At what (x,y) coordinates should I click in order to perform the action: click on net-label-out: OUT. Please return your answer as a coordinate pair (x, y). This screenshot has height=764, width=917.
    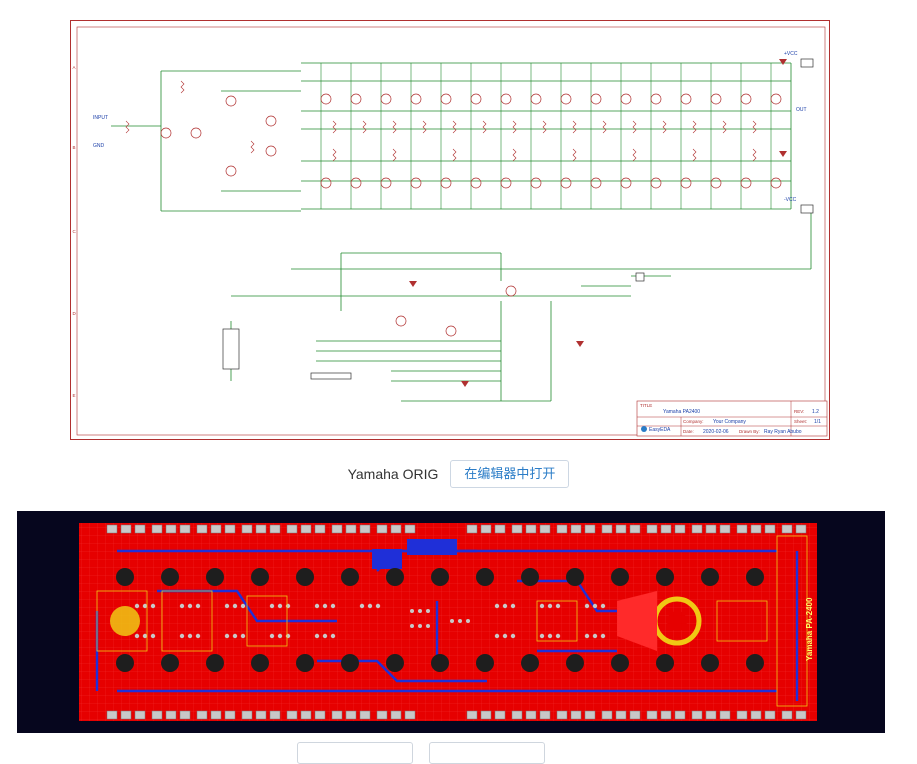
    Looking at the image, I should click on (801, 110).